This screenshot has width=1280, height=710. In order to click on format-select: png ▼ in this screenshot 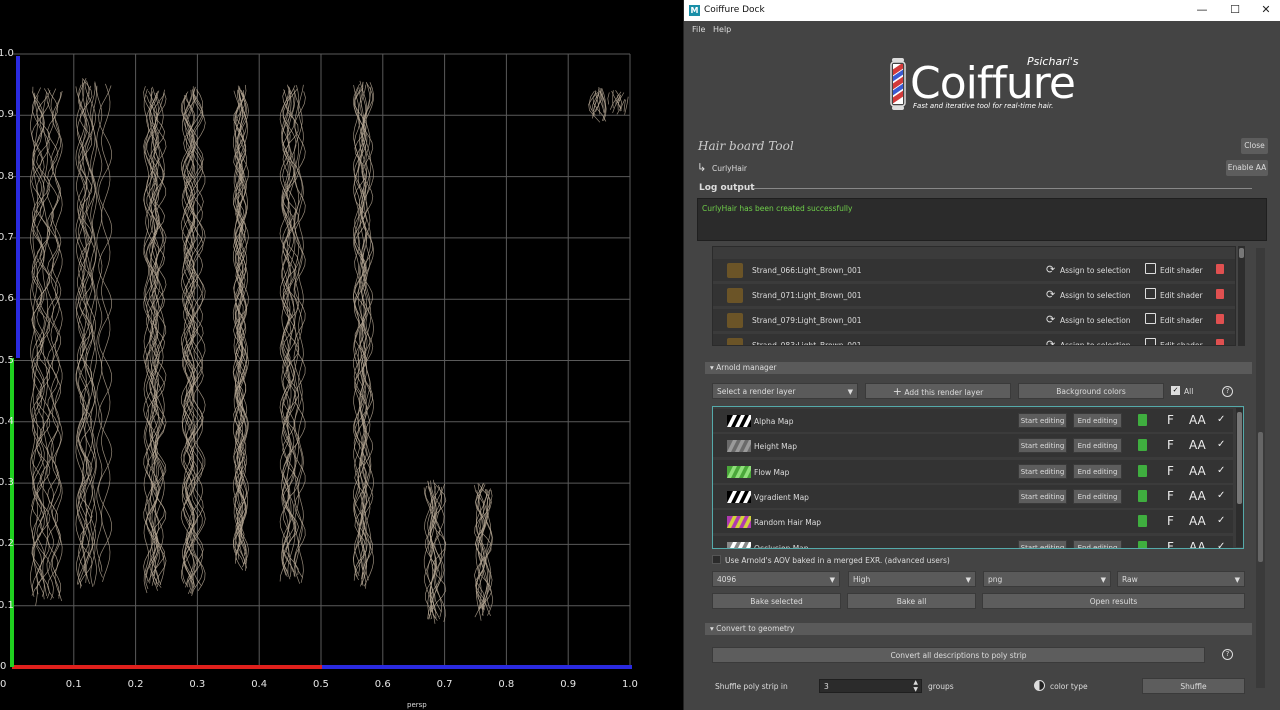, I will do `click(1047, 579)`.